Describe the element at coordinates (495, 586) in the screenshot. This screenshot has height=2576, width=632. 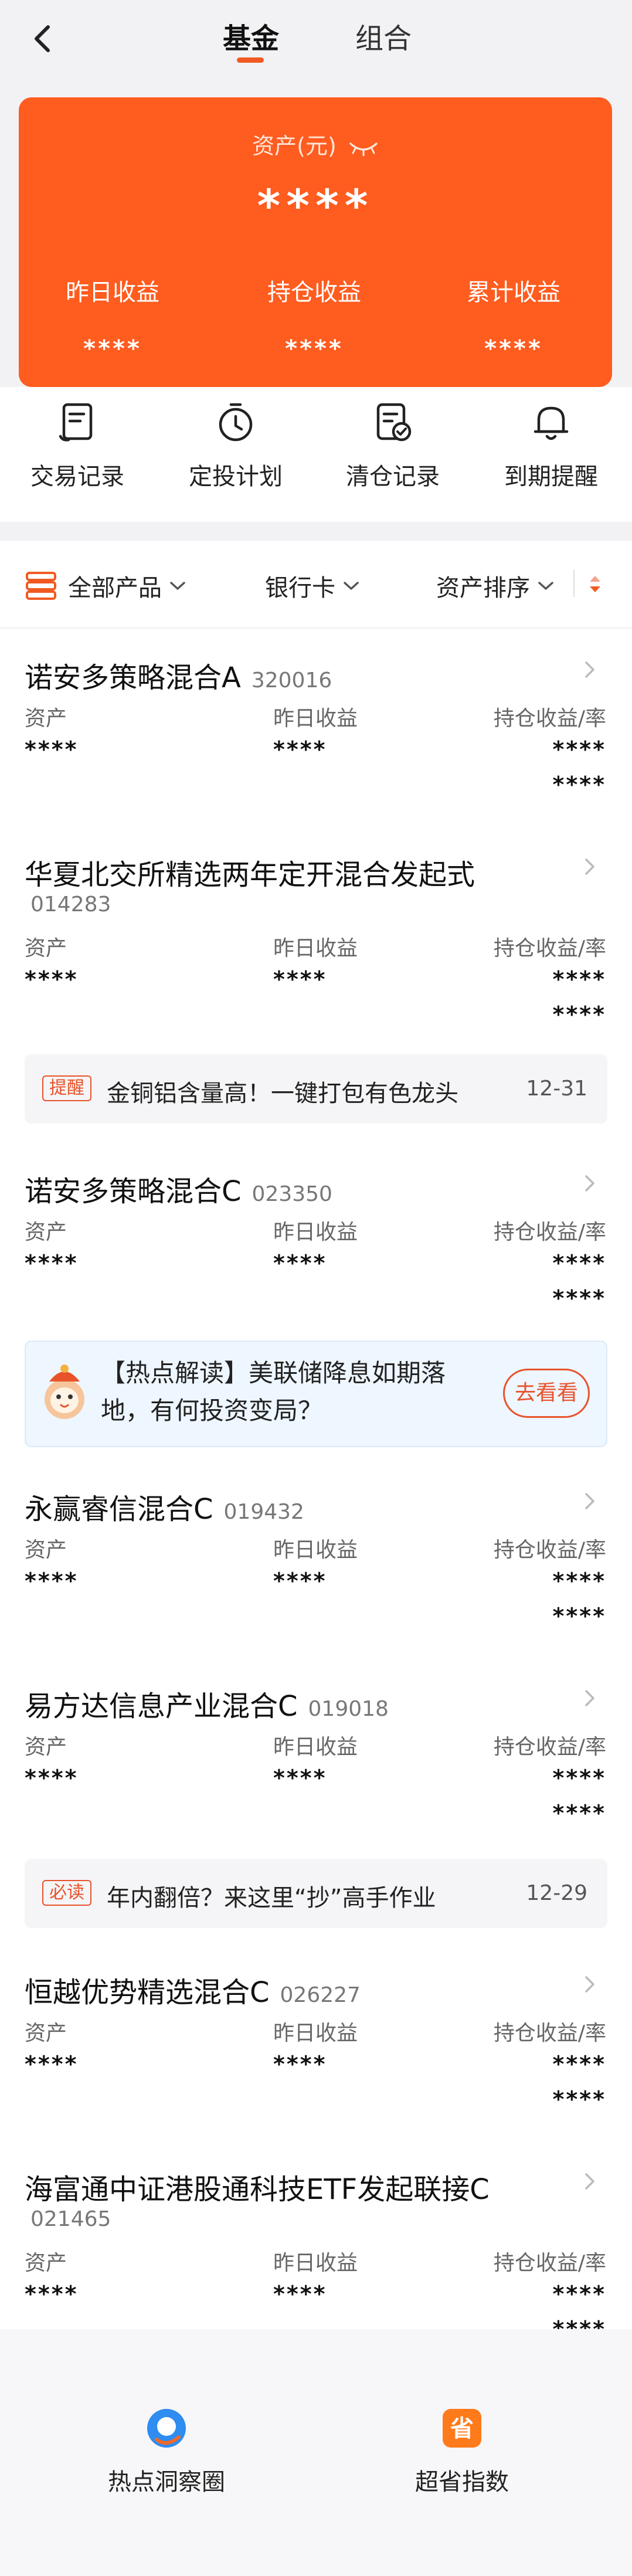
I see `asset-sort-filter: 资产排序` at that location.